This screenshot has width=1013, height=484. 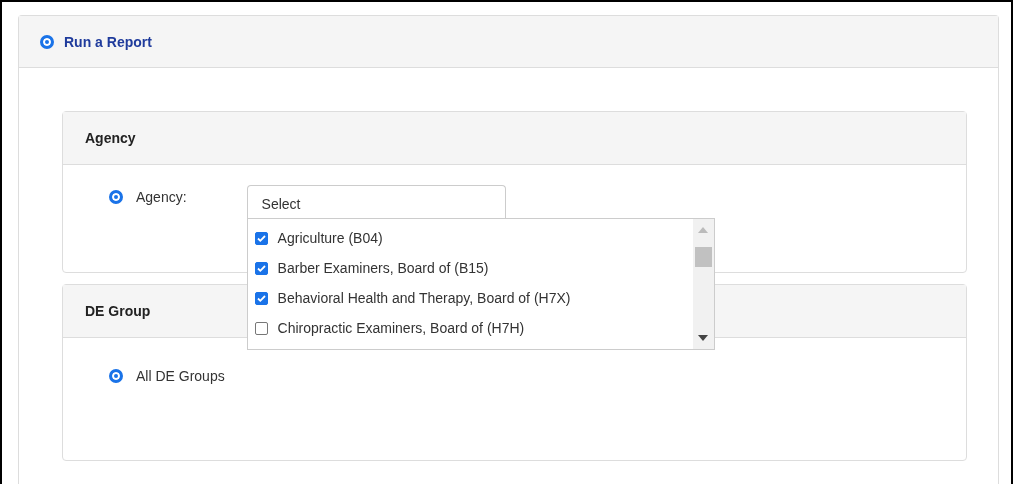 I want to click on scroll-thumb, so click(x=703, y=257).